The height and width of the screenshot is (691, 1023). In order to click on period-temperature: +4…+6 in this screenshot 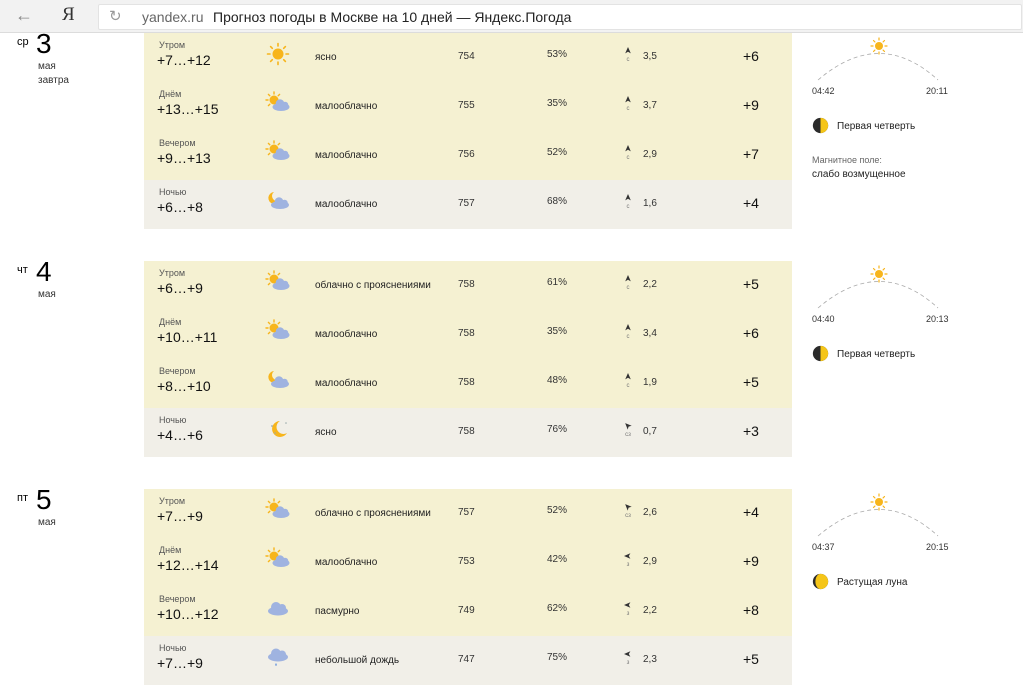, I will do `click(180, 435)`.